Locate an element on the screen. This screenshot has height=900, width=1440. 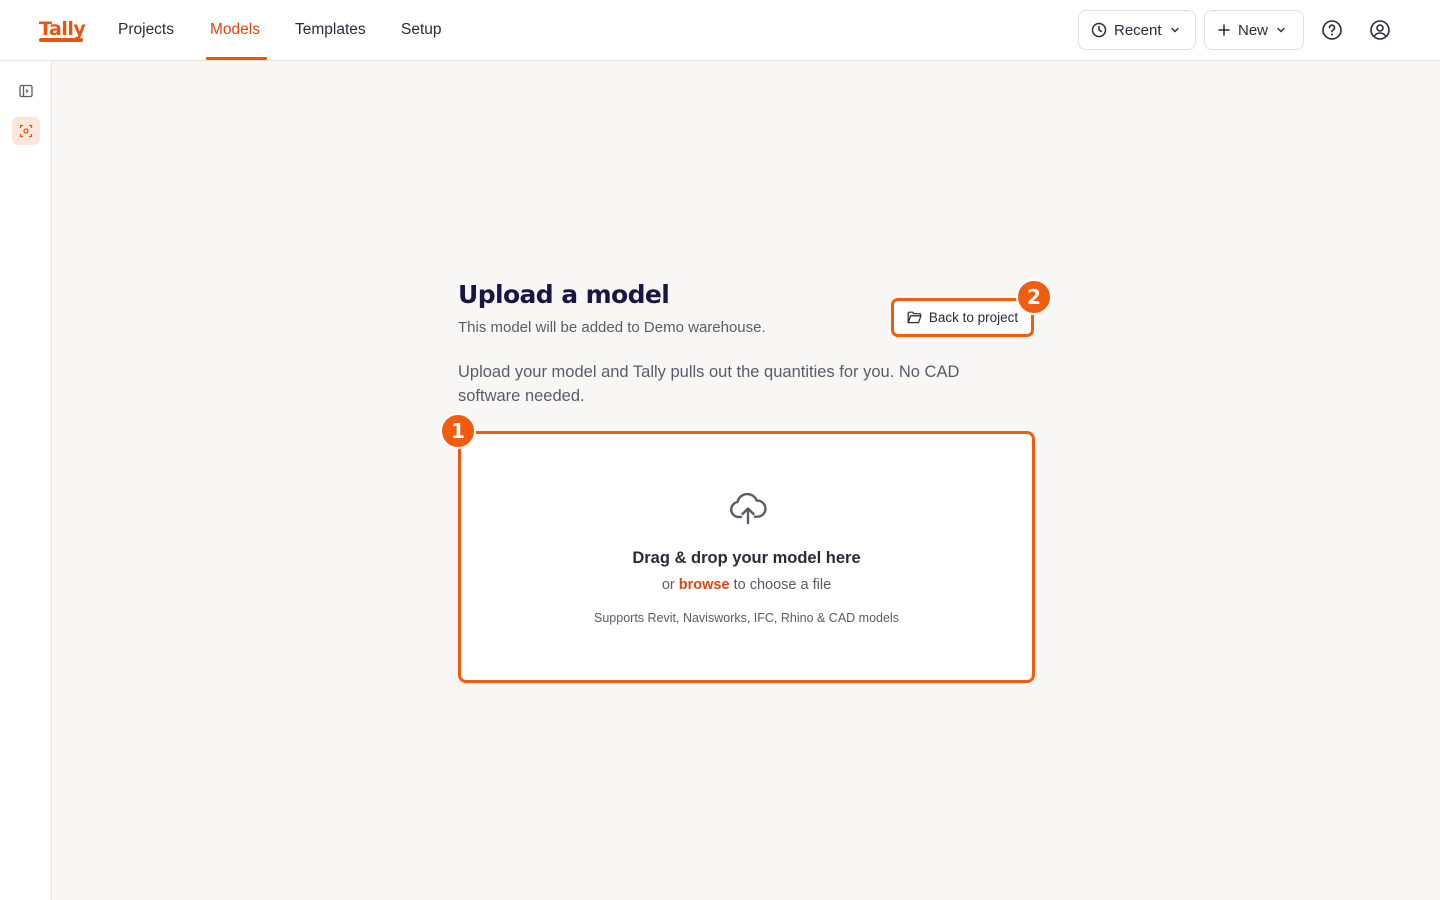
scan-icon is located at coordinates (26, 131).